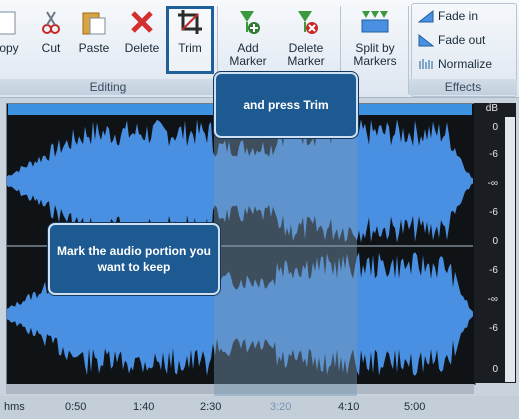  What do you see at coordinates (51, 41) in the screenshot?
I see `cut-button: Cut` at bounding box center [51, 41].